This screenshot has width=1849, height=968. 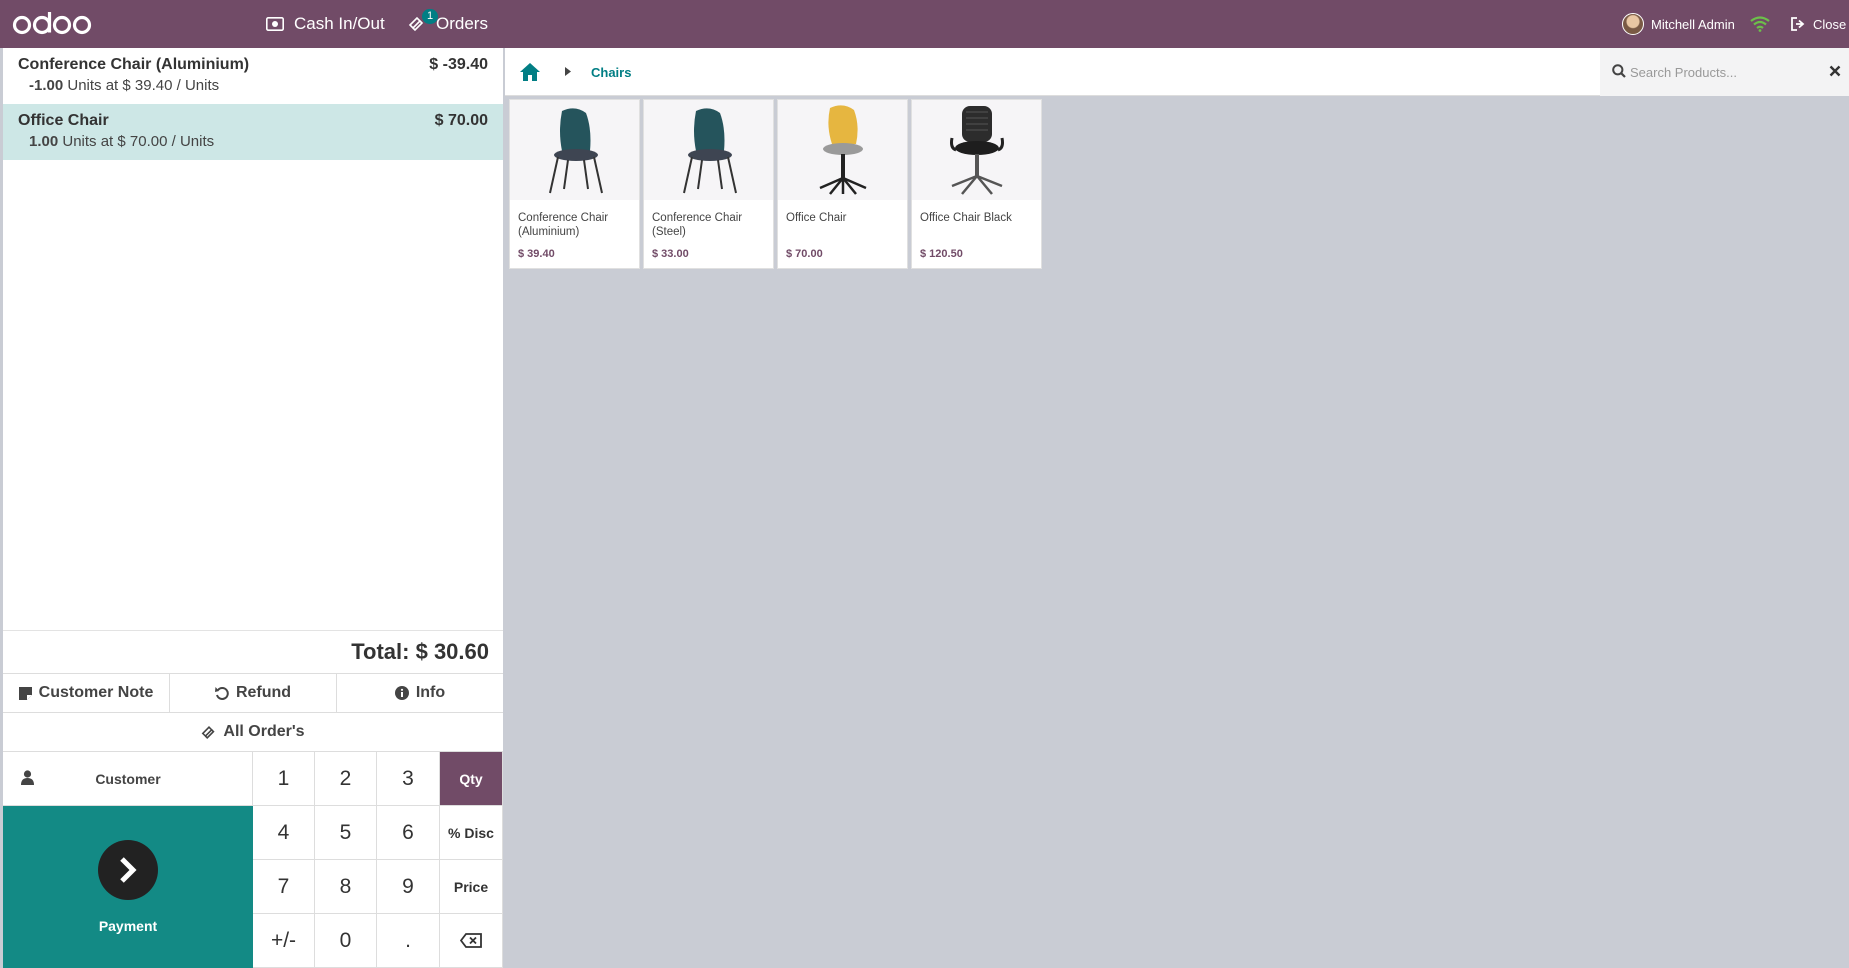 What do you see at coordinates (134, 64) in the screenshot?
I see `order-line-name: Conference Chair (Aluminium)` at bounding box center [134, 64].